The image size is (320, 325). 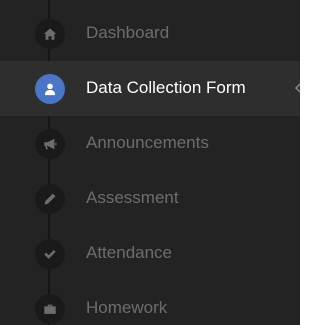 What do you see at coordinates (129, 252) in the screenshot?
I see `sidebar-item-label: Attendance` at bounding box center [129, 252].